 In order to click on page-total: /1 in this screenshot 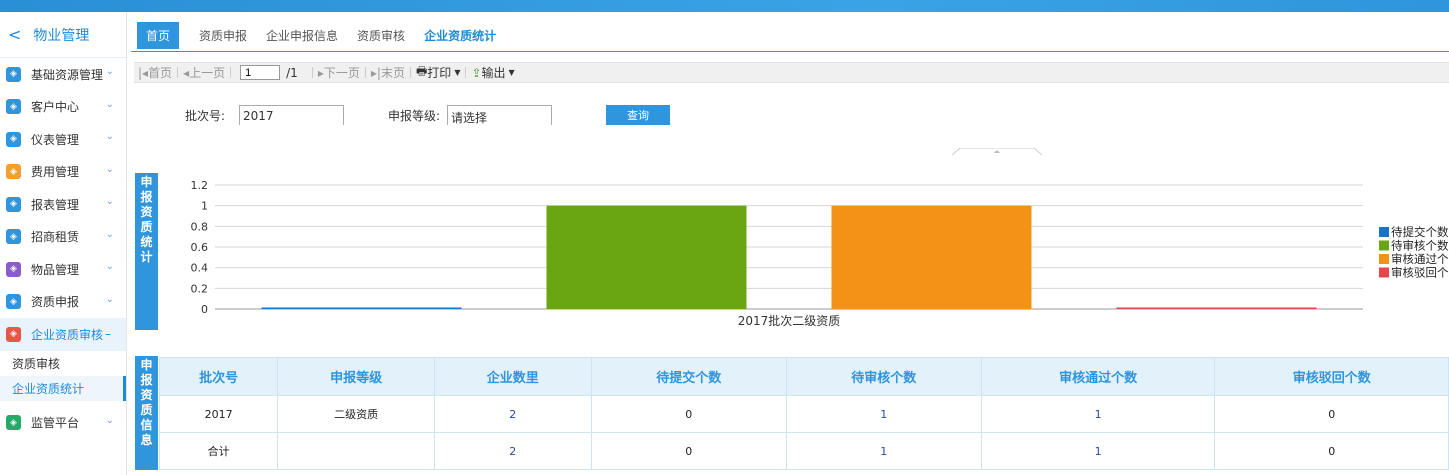, I will do `click(292, 72)`.